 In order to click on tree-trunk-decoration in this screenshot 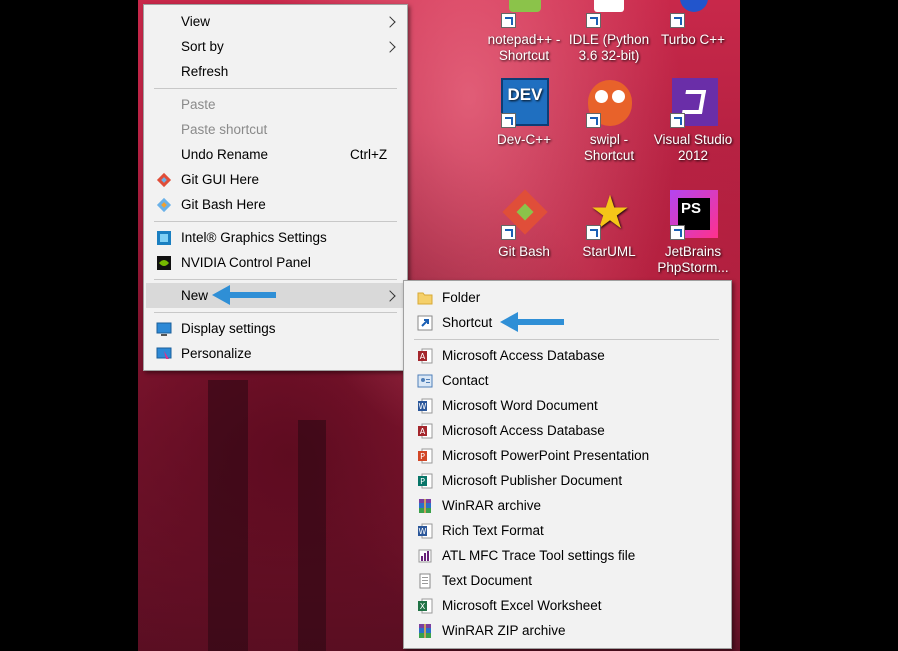, I will do `click(228, 515)`.